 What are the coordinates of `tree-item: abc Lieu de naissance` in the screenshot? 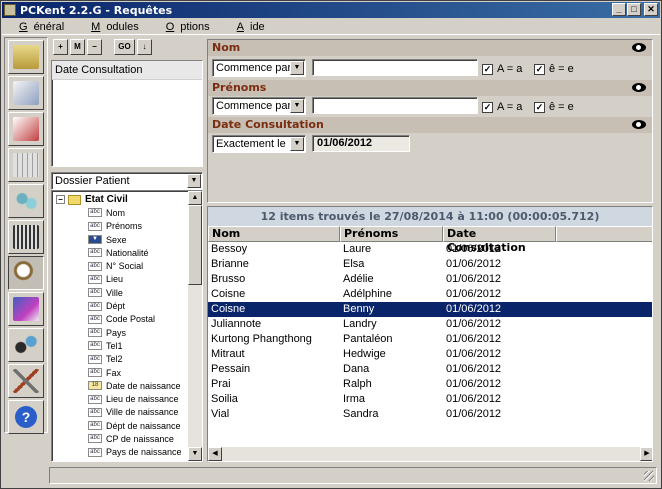 It's located at (129, 398).